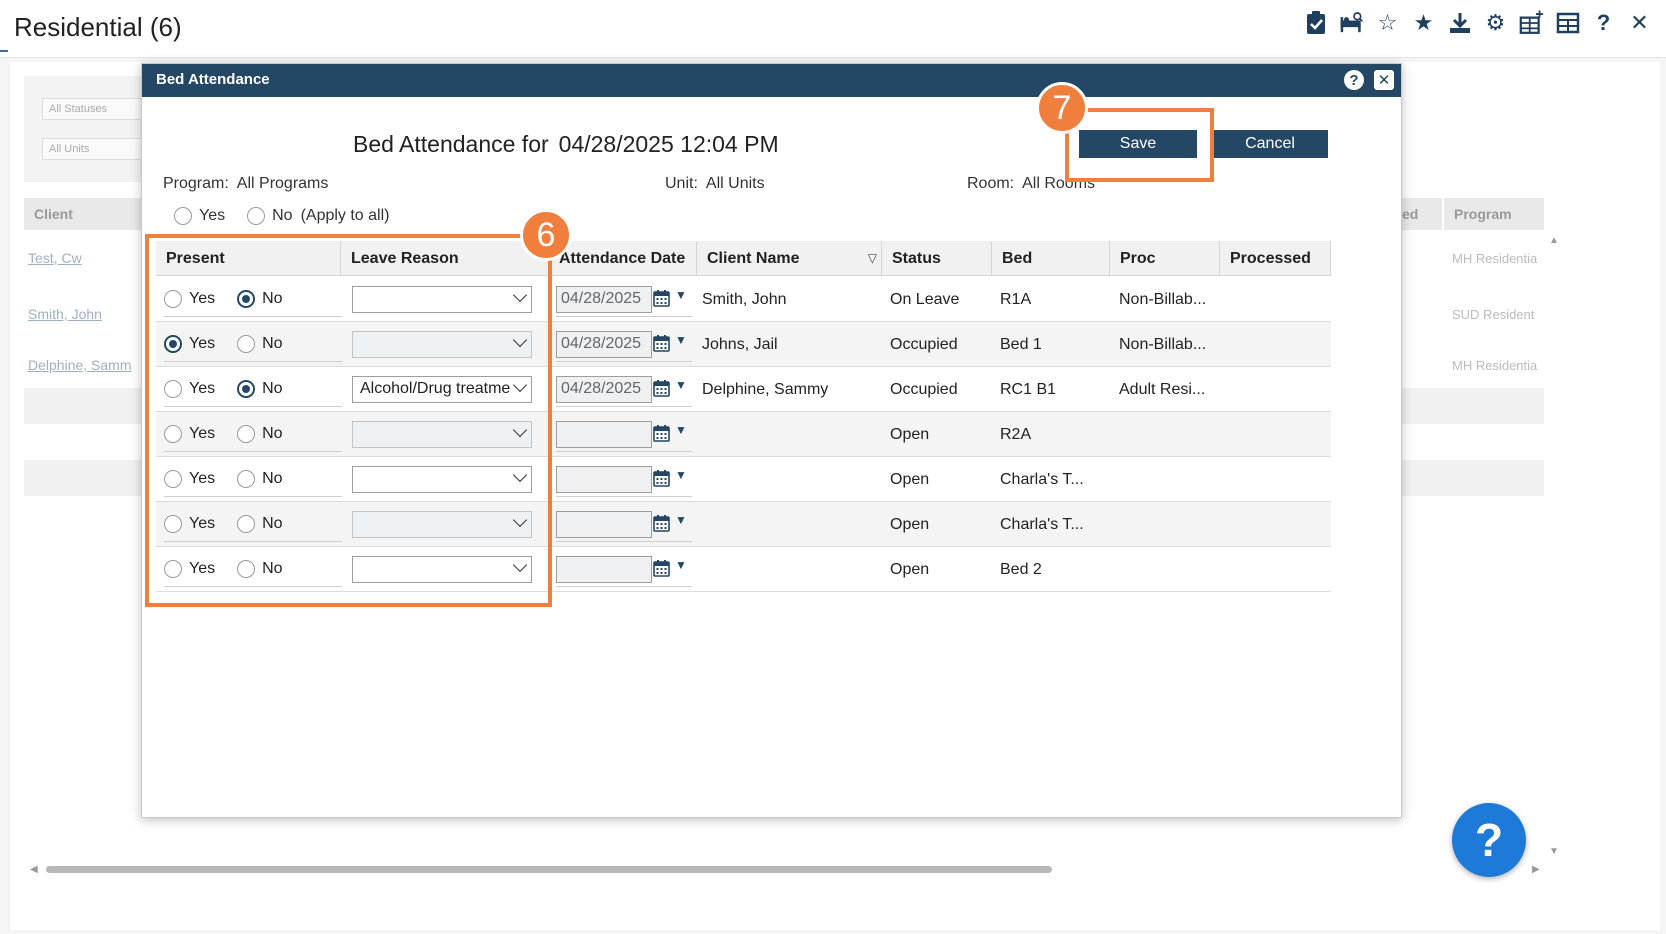 This screenshot has width=1666, height=934. Describe the element at coordinates (925, 299) in the screenshot. I see `status-cell: On Leave` at that location.